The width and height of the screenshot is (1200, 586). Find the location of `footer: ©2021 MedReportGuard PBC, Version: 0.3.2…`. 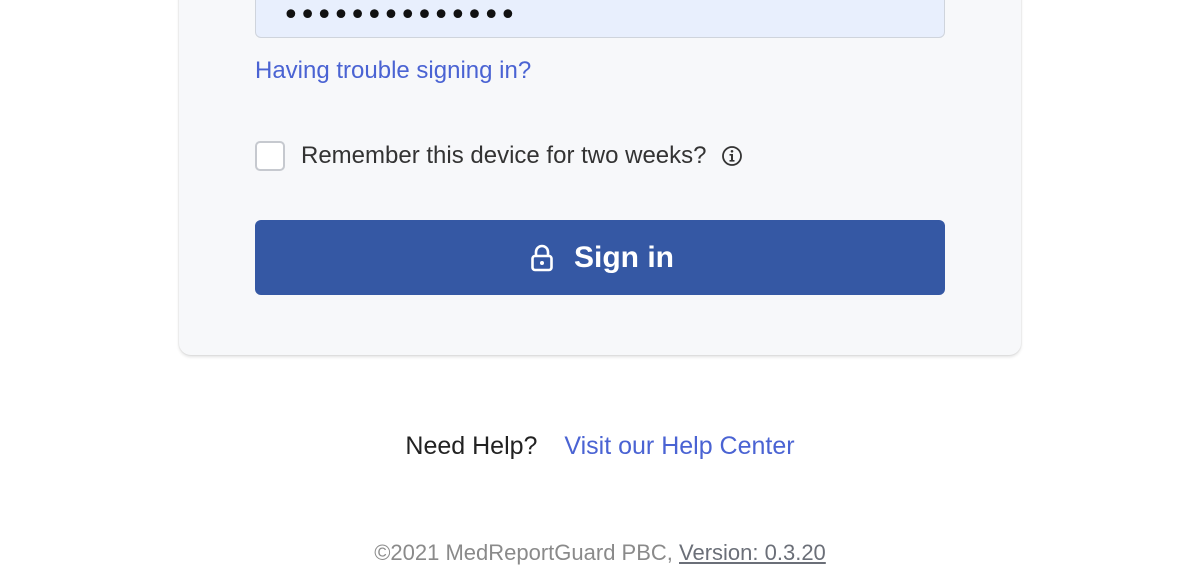

footer: ©2021 MedReportGuard PBC, Version: 0.3.2… is located at coordinates (600, 553).